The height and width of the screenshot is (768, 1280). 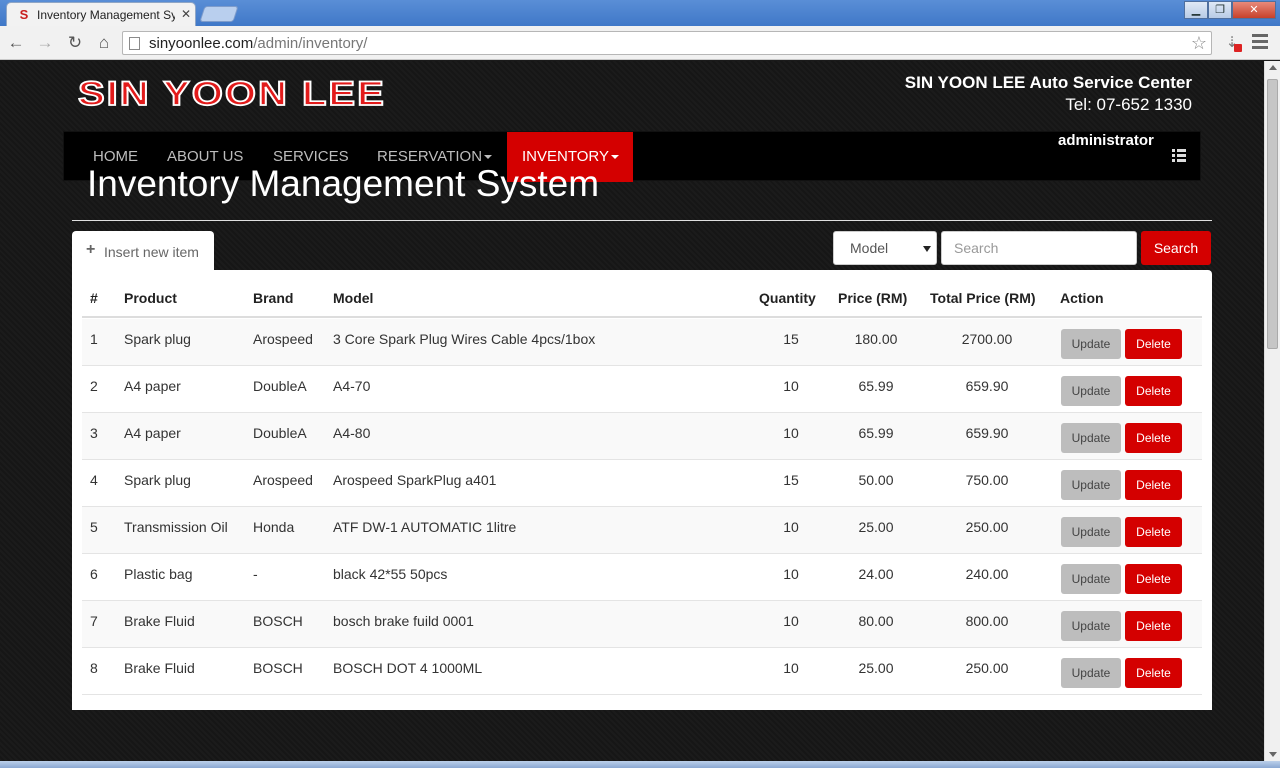 I want to click on new-tab-button, so click(x=219, y=14).